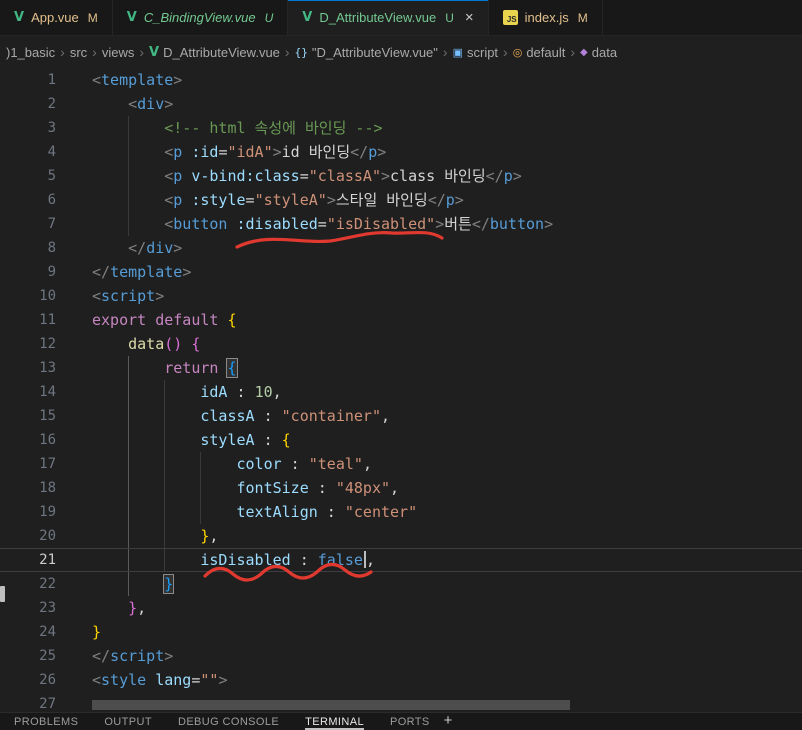 The image size is (802, 730). I want to click on editor-tab: V App.vue M, so click(56, 17).